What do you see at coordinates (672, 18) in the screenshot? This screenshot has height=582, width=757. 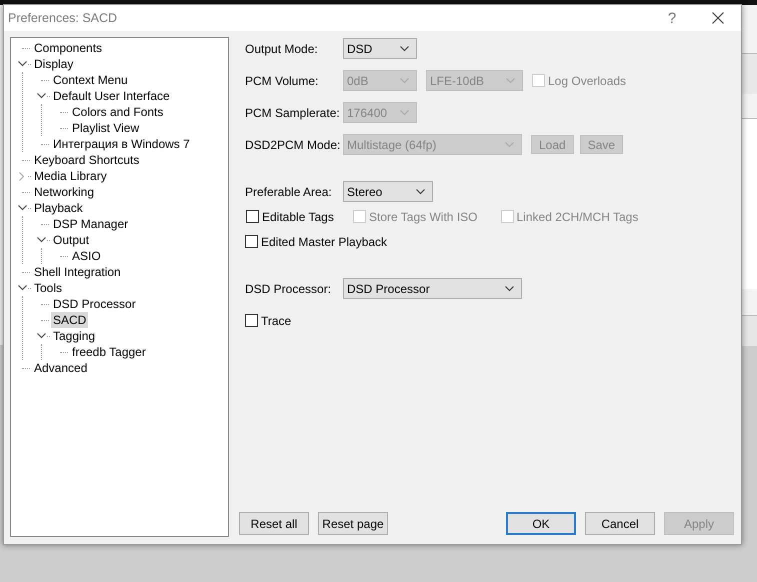 I see `help-button: ?` at bounding box center [672, 18].